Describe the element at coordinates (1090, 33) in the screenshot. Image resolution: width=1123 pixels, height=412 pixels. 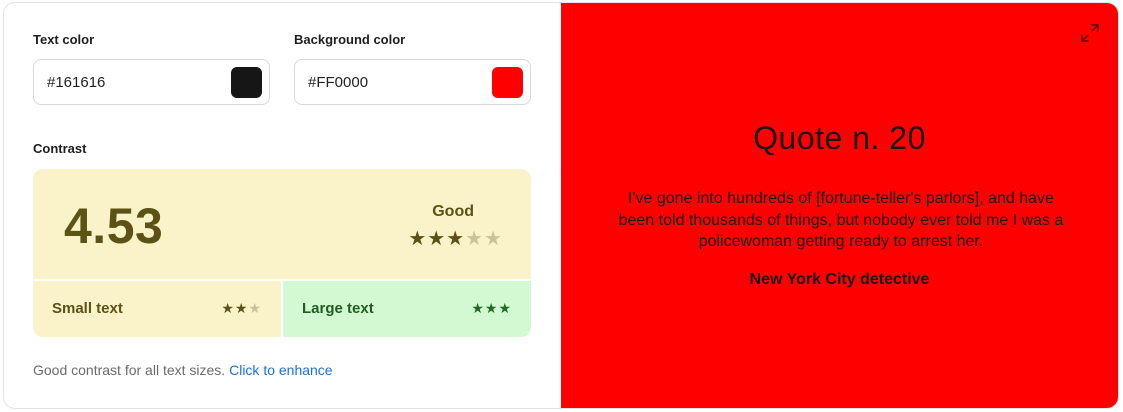
I see `expand-icon` at that location.